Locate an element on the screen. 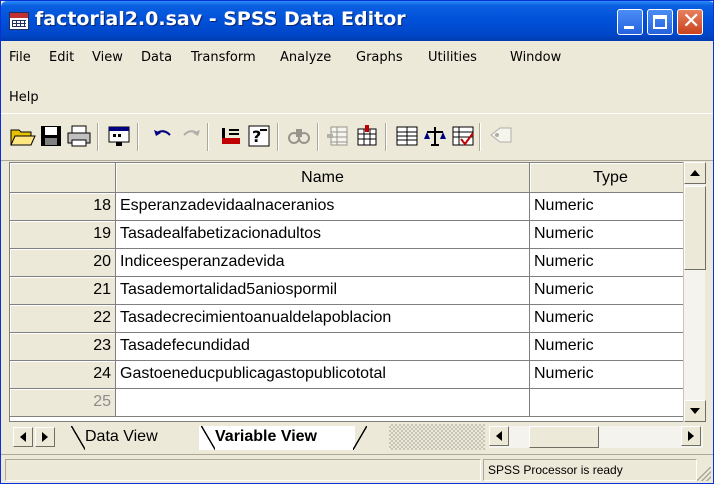  tab-split-area is located at coordinates (437, 437).